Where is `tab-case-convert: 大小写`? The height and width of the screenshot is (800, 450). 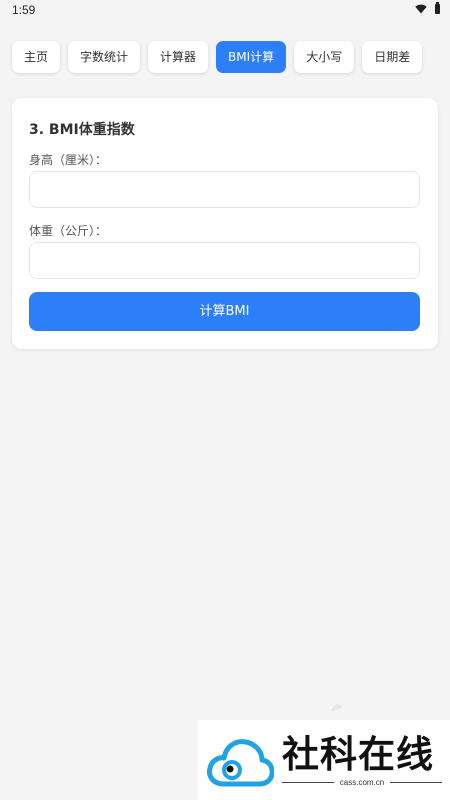
tab-case-convert: 大小写 is located at coordinates (324, 57).